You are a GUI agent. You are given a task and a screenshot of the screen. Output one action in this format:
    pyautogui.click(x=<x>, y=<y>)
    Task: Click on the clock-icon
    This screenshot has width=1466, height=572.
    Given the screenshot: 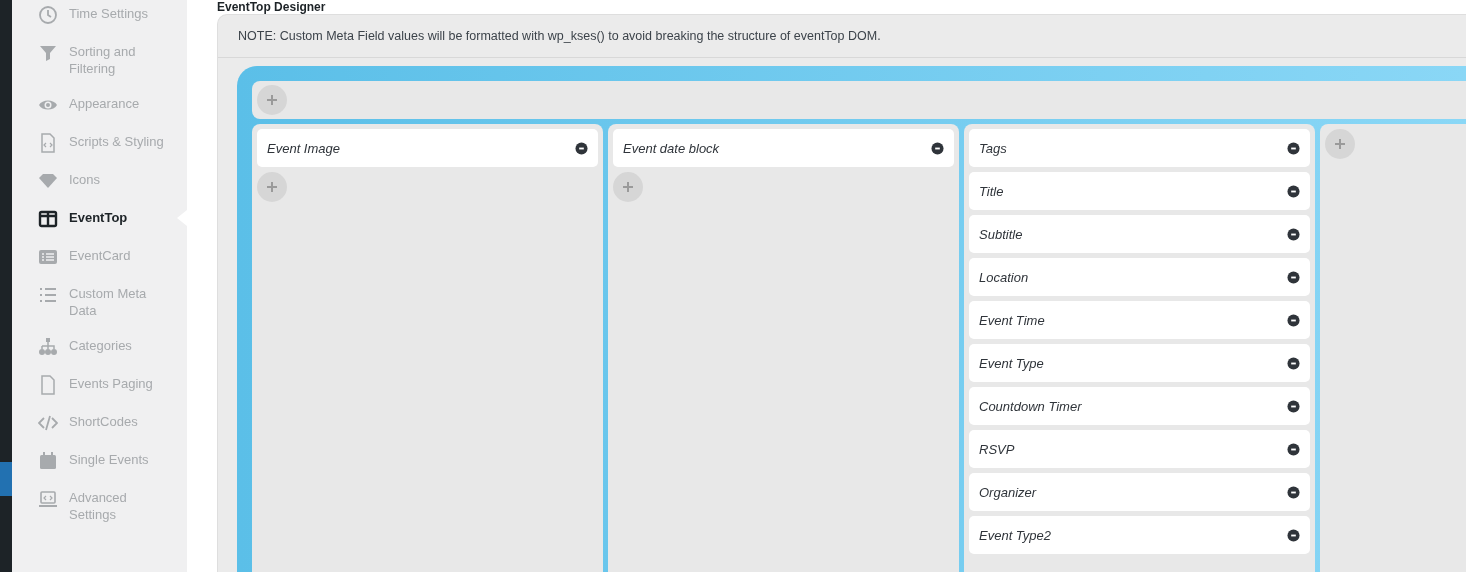 What is the action you would take?
    pyautogui.click(x=48, y=15)
    